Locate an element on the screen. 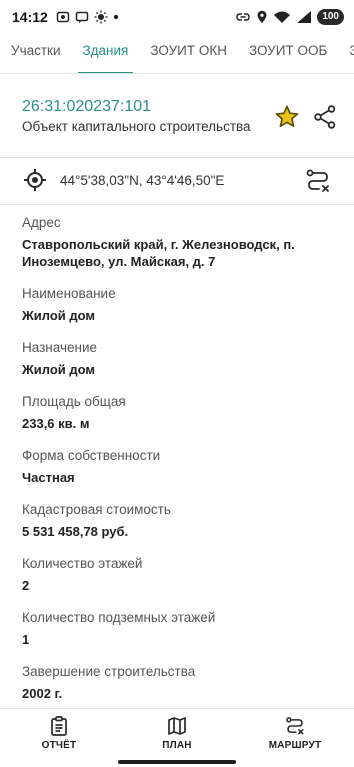 This screenshot has height=767, width=354. status-time: 14:12 is located at coordinates (30, 17).